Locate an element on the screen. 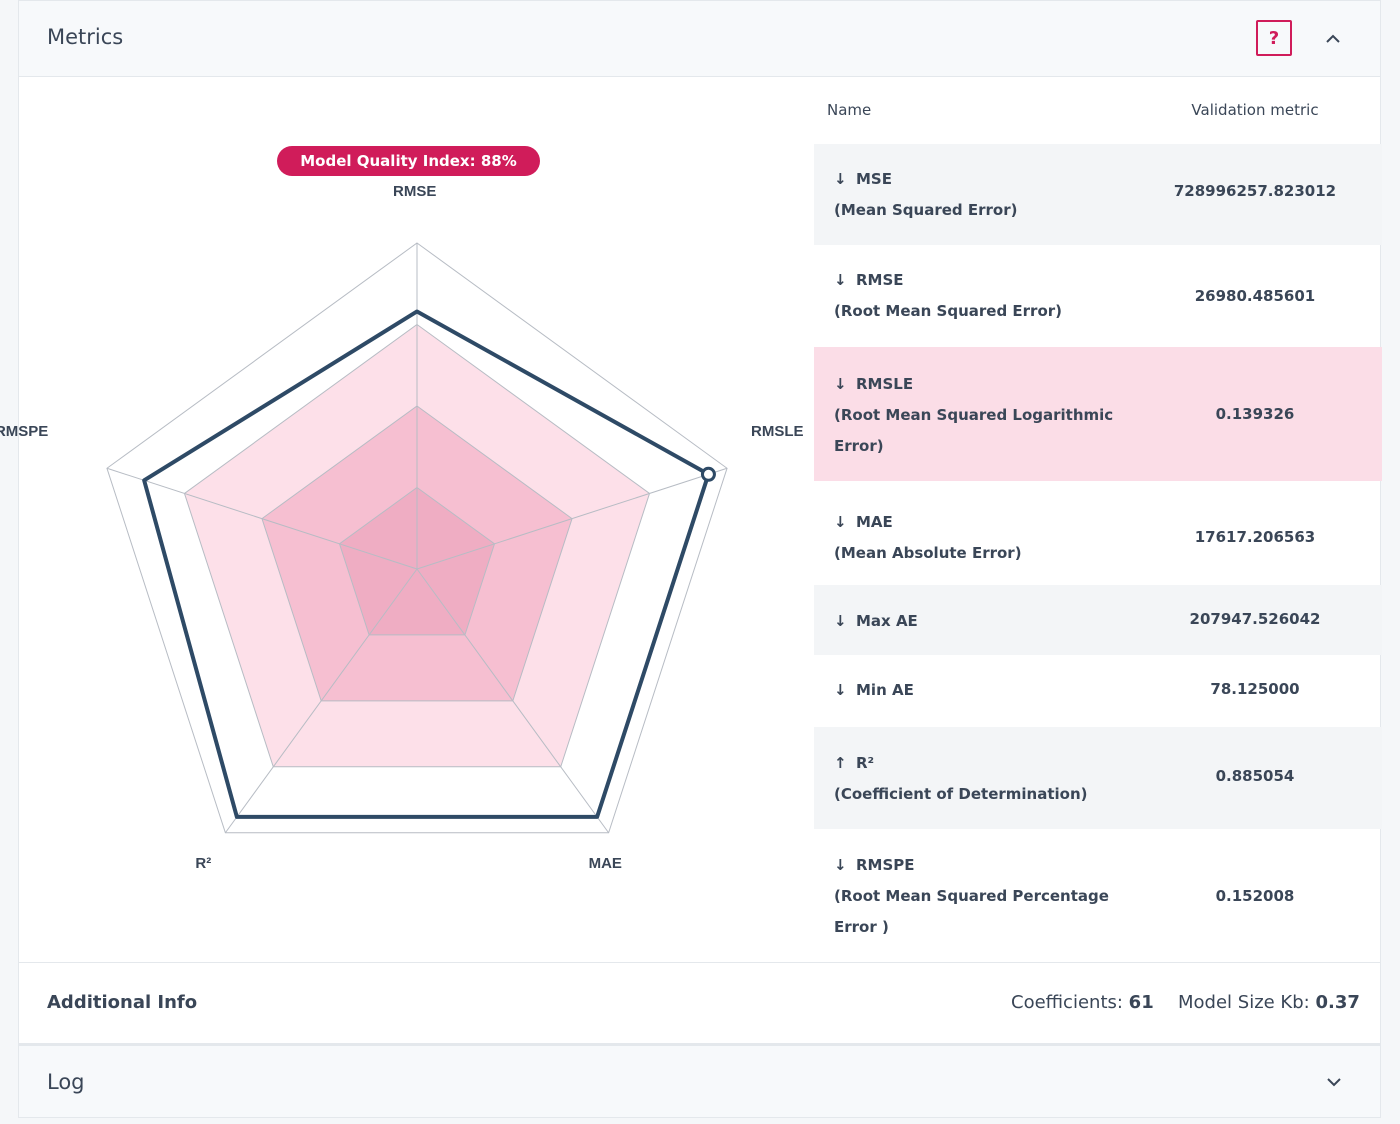  log-title: Log is located at coordinates (66, 1082).